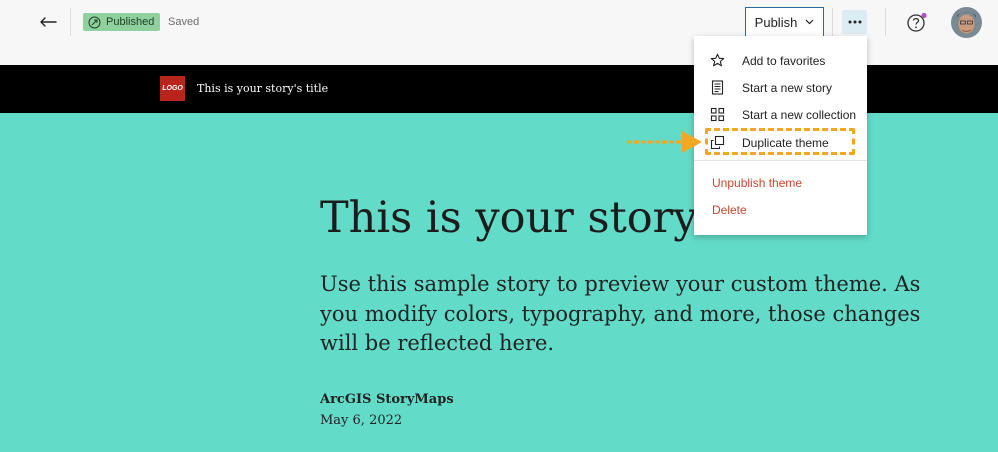  I want to click on menu-item-label: Start a new collection, so click(799, 114).